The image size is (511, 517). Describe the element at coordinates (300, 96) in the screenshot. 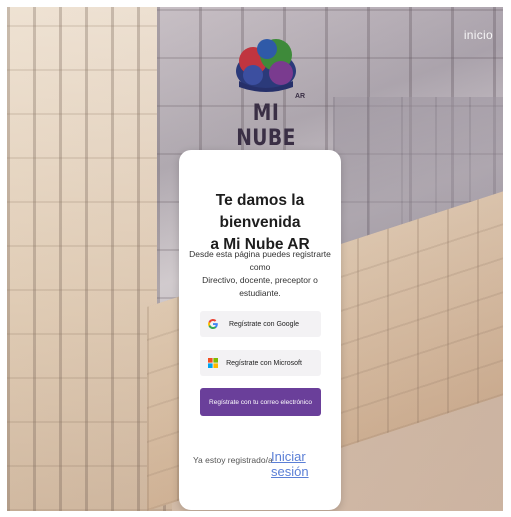

I see `logo-sub: AR` at that location.